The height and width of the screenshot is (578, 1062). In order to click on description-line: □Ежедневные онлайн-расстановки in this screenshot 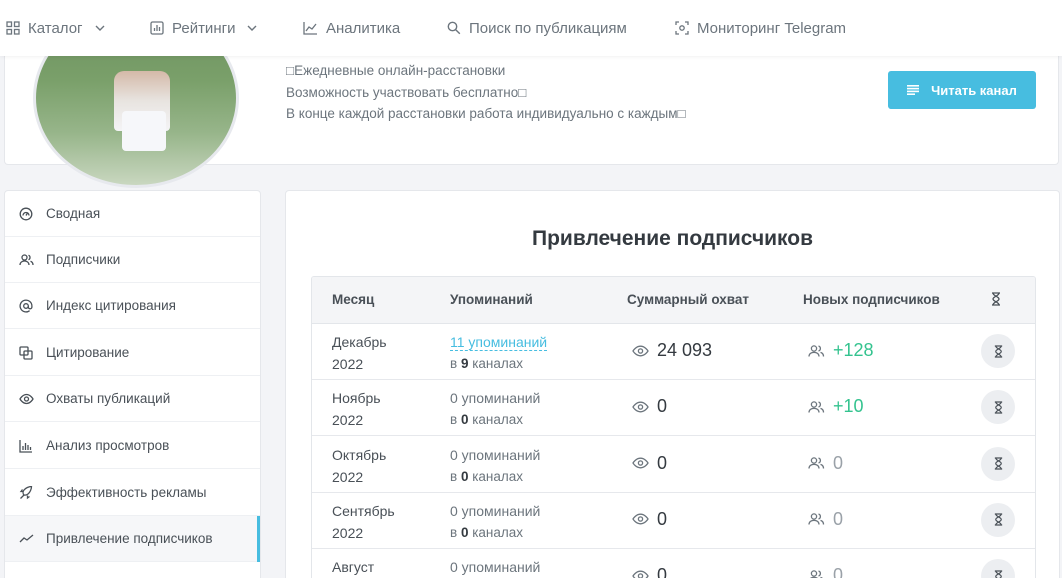, I will do `click(396, 70)`.